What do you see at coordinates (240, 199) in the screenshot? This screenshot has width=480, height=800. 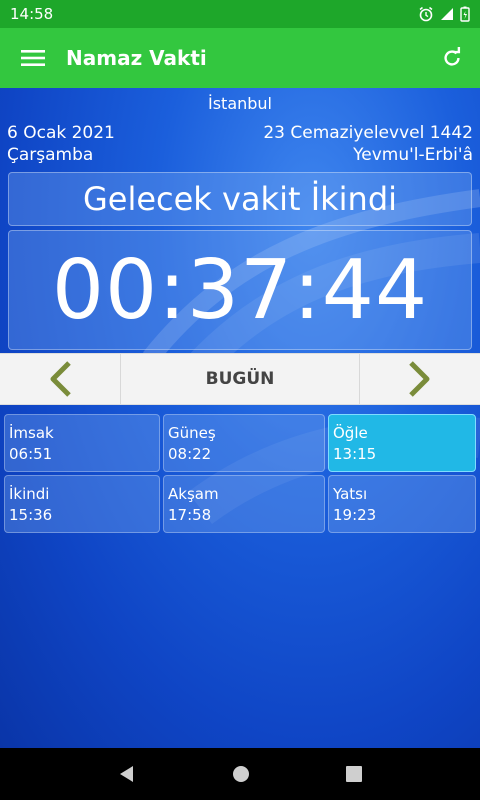 I see `next-prayer-label: Gelecek vakit İkindi` at bounding box center [240, 199].